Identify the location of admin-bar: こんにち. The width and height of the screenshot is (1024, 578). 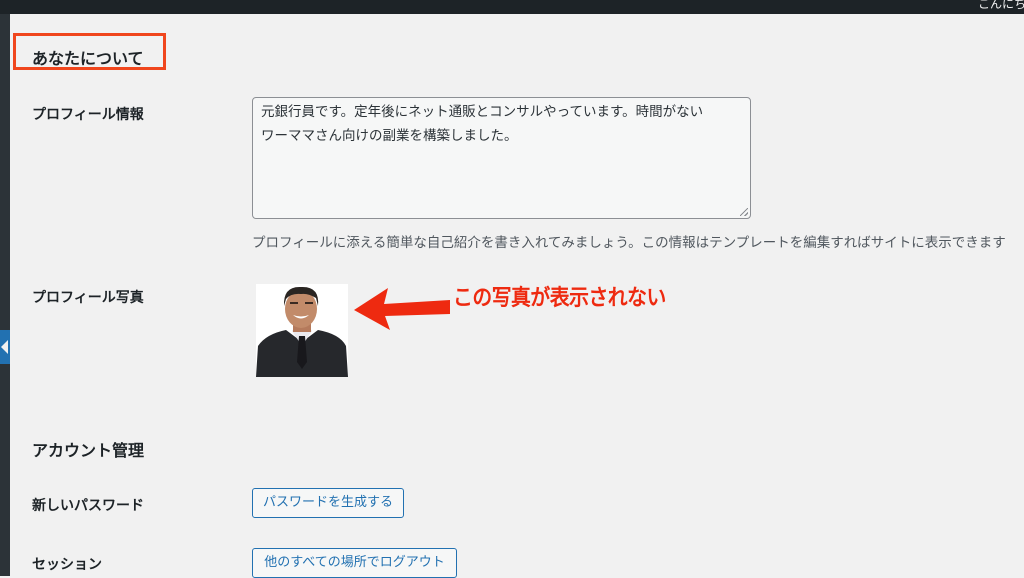
(512, 7).